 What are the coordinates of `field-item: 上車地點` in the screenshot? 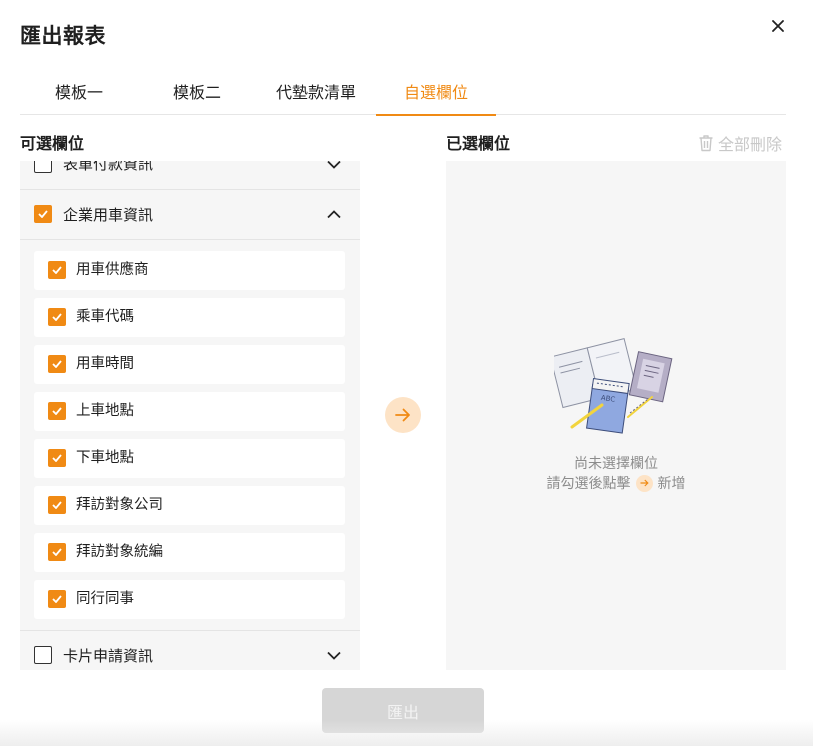 It's located at (189, 411).